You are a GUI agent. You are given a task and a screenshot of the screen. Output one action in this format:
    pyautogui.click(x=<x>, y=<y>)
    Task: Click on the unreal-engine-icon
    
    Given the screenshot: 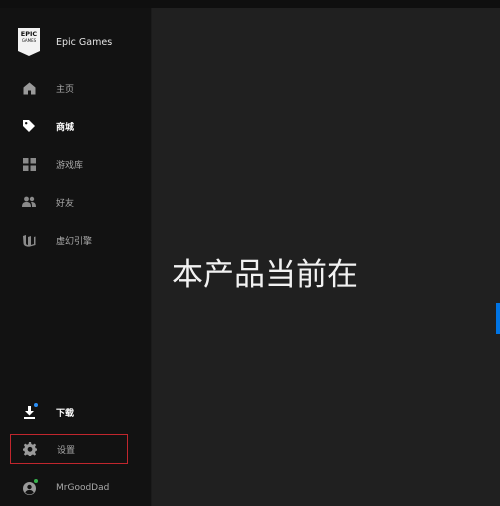 What is the action you would take?
    pyautogui.click(x=29, y=240)
    